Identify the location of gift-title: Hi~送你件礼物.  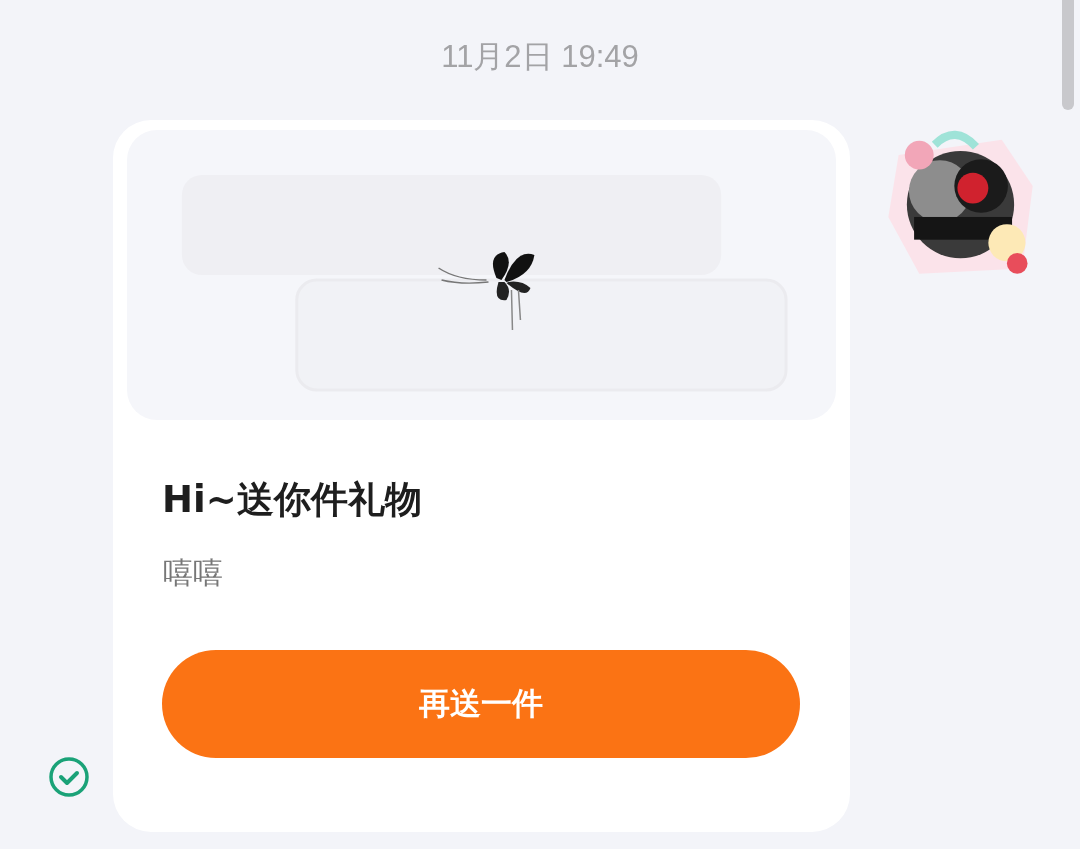
(292, 500).